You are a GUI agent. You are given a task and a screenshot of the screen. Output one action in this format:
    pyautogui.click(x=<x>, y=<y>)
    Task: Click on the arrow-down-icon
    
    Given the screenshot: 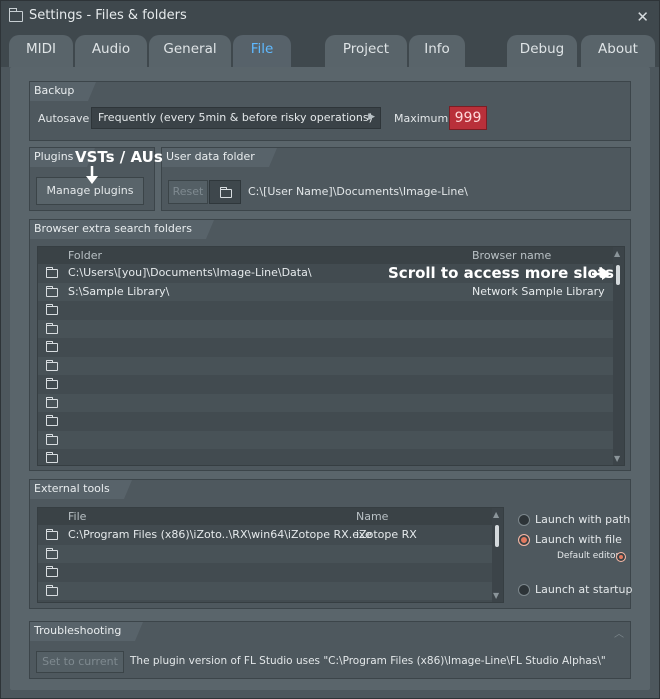 What is the action you would take?
    pyautogui.click(x=92, y=175)
    